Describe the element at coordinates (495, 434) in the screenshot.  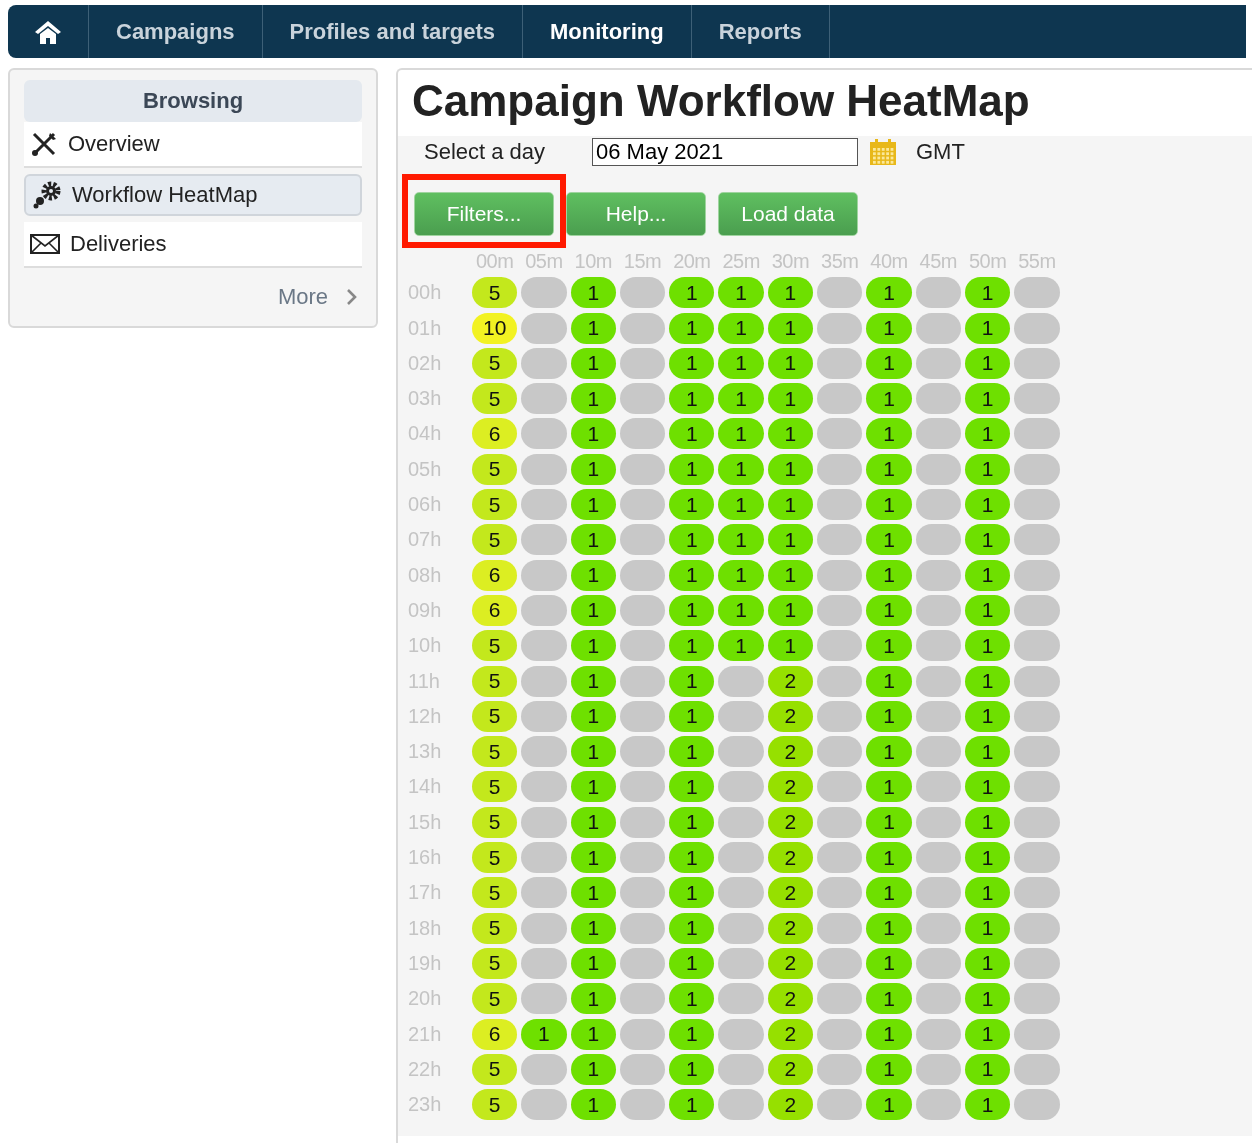
I see `heatmap-cell: 6` at that location.